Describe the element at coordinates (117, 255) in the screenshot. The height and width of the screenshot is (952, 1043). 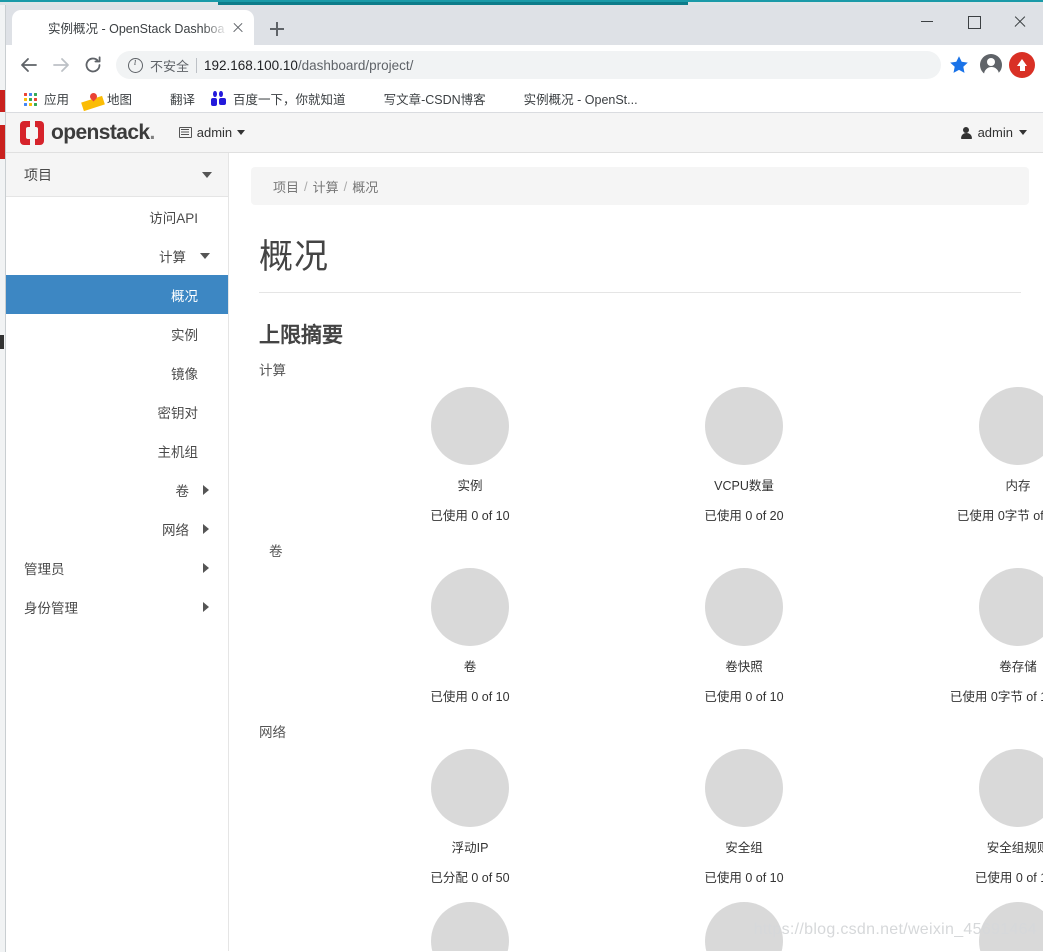
I see `sidebar-item-compute: 计算` at that location.